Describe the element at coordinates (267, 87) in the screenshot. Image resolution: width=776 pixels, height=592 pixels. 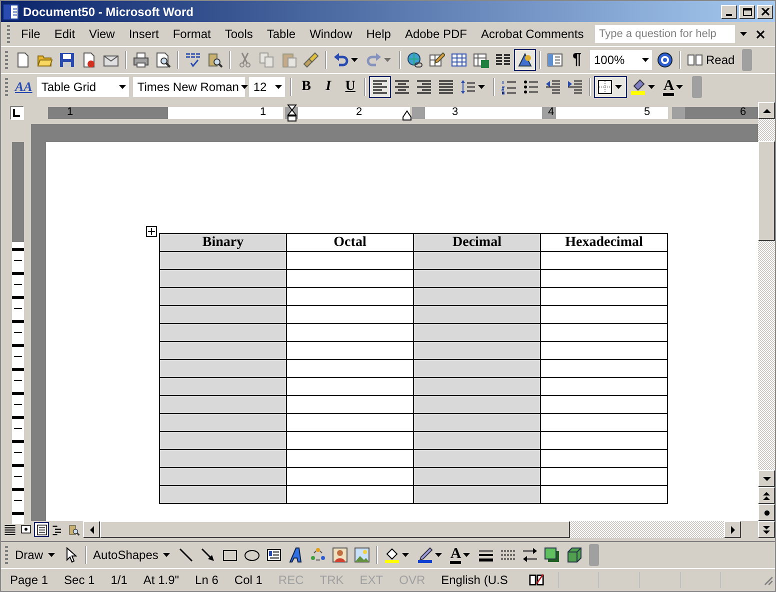
I see `dropdown-field: 12` at that location.